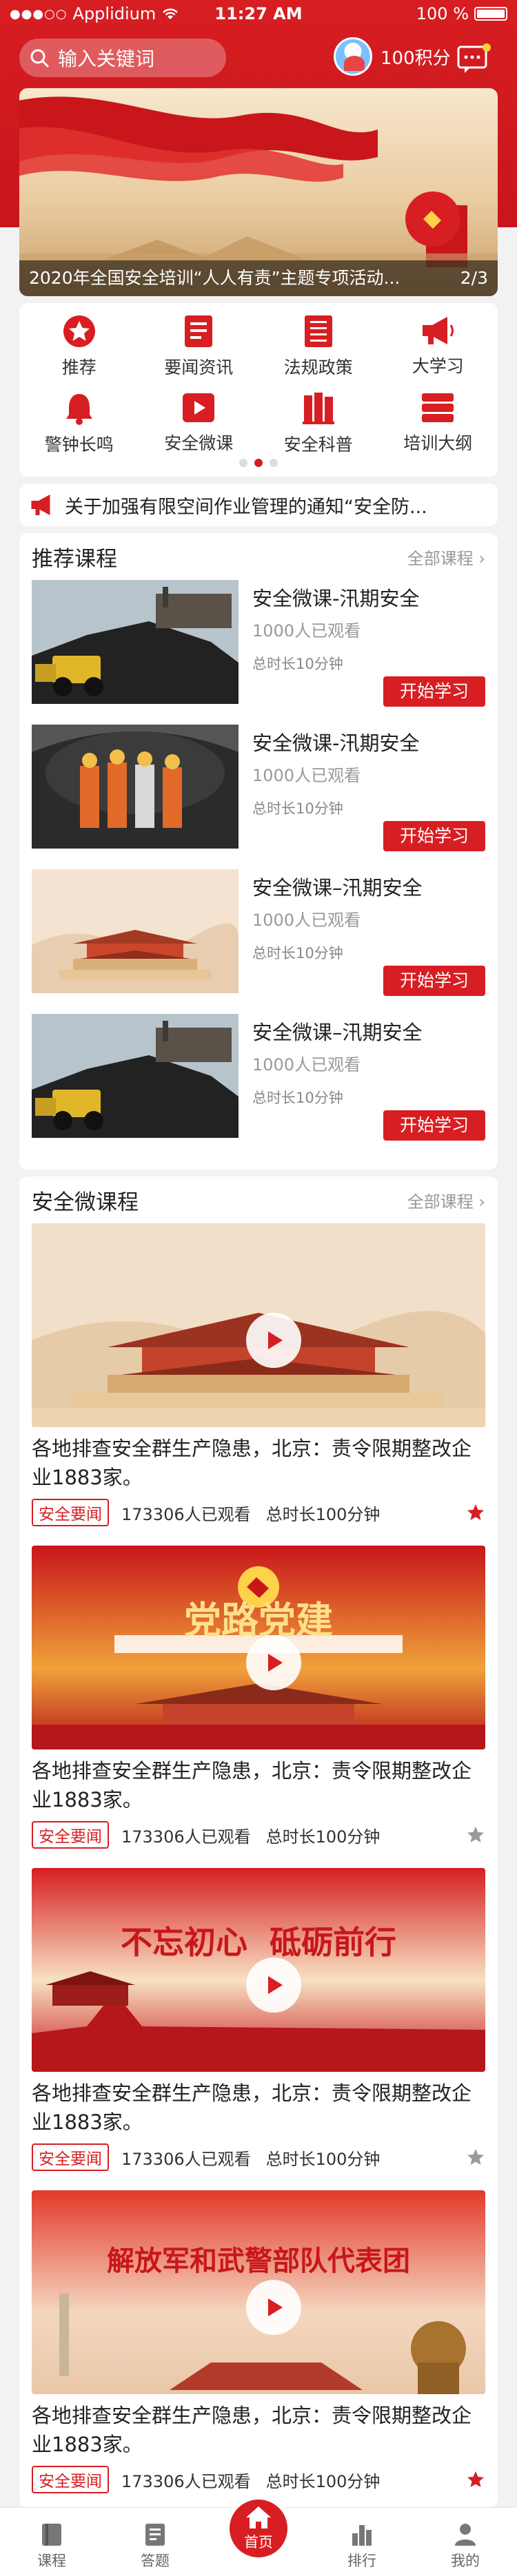 The image size is (517, 2576). What do you see at coordinates (474, 278) in the screenshot?
I see `banner-pager: 2/3` at bounding box center [474, 278].